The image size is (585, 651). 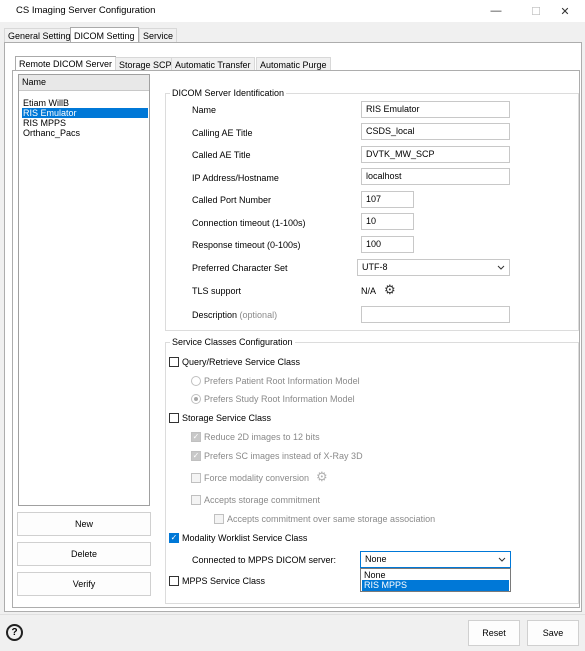 What do you see at coordinates (174, 538) in the screenshot?
I see `modality-worklist-checkbox: ✓` at bounding box center [174, 538].